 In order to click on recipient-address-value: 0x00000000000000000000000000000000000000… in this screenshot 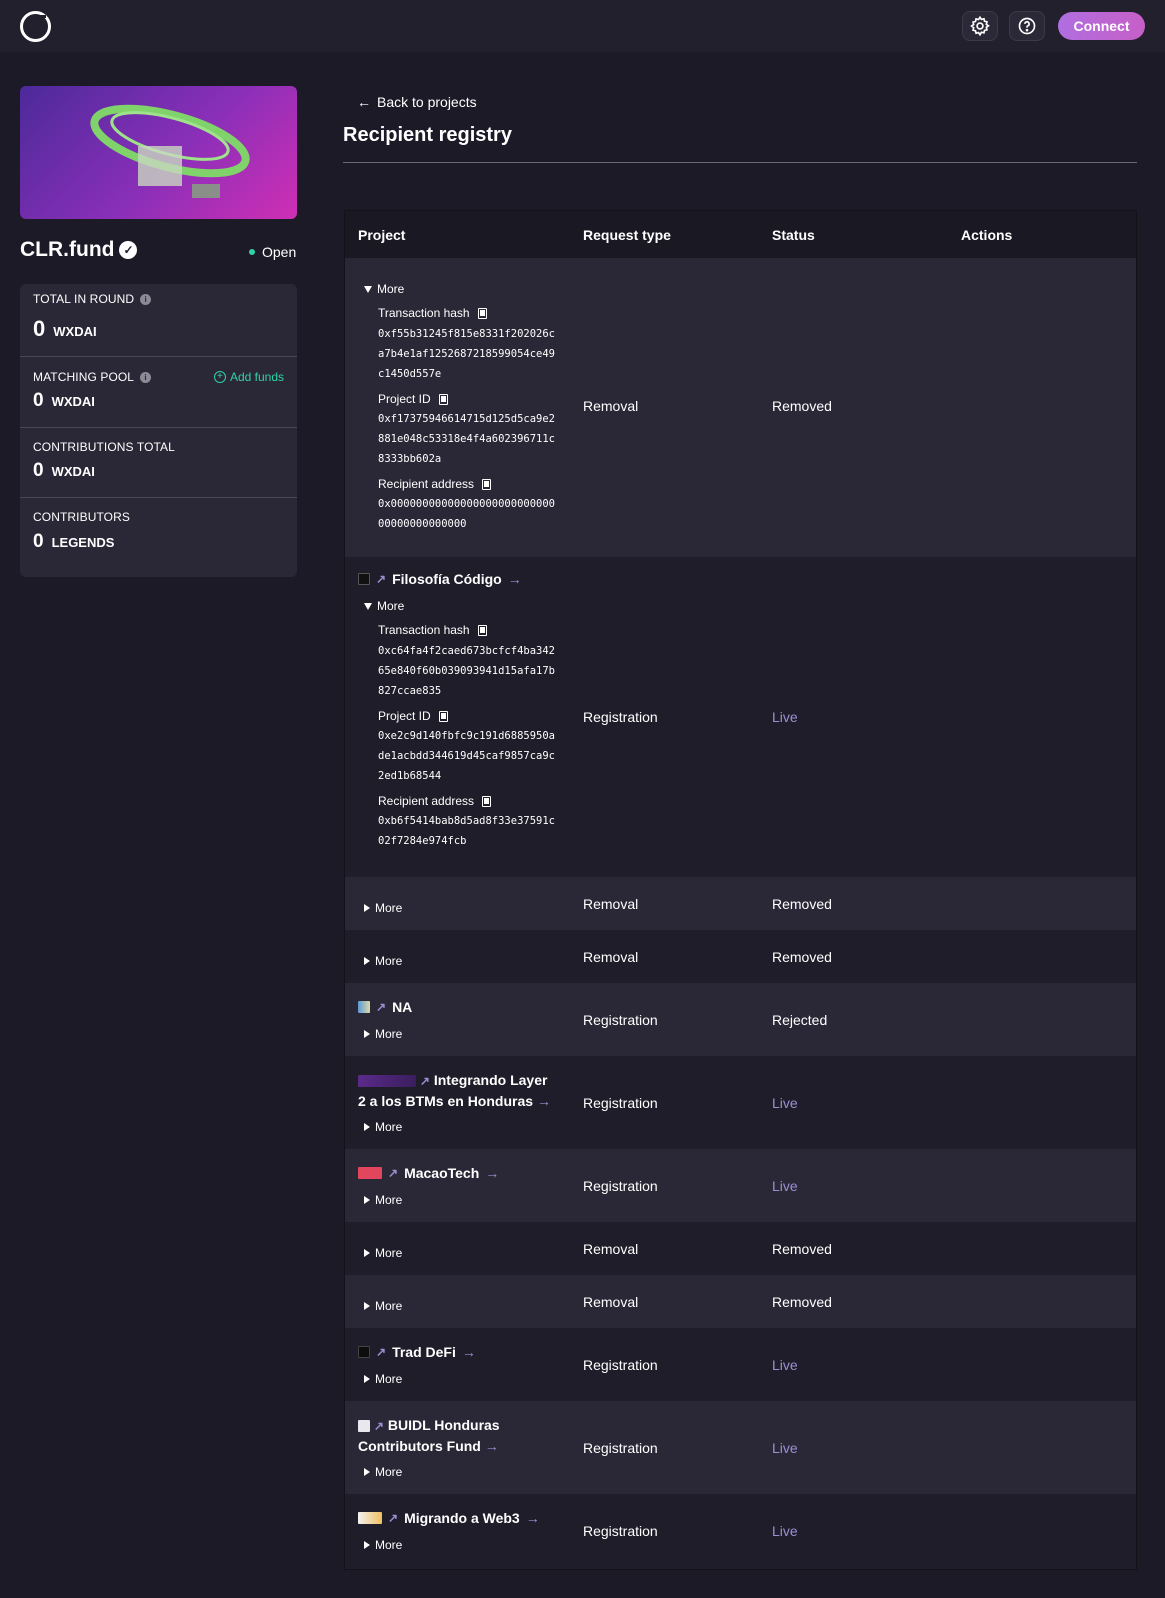, I will do `click(467, 514)`.